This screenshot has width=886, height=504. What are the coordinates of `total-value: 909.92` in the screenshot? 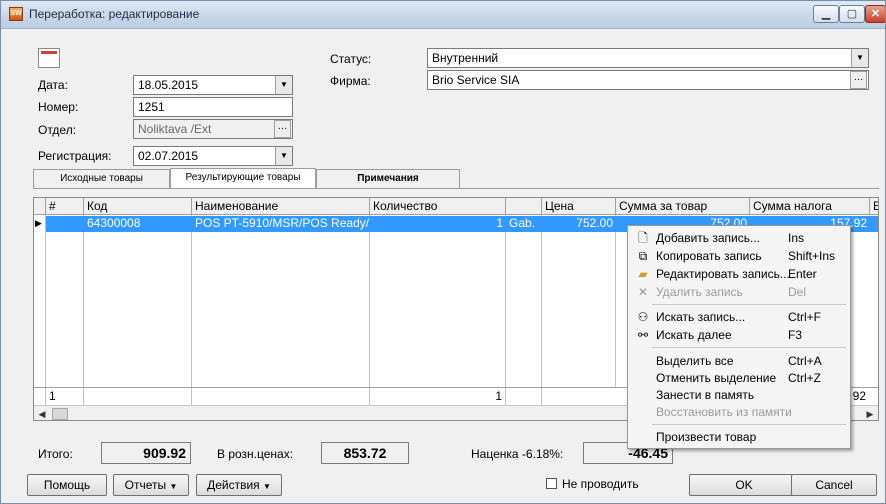 It's located at (146, 453).